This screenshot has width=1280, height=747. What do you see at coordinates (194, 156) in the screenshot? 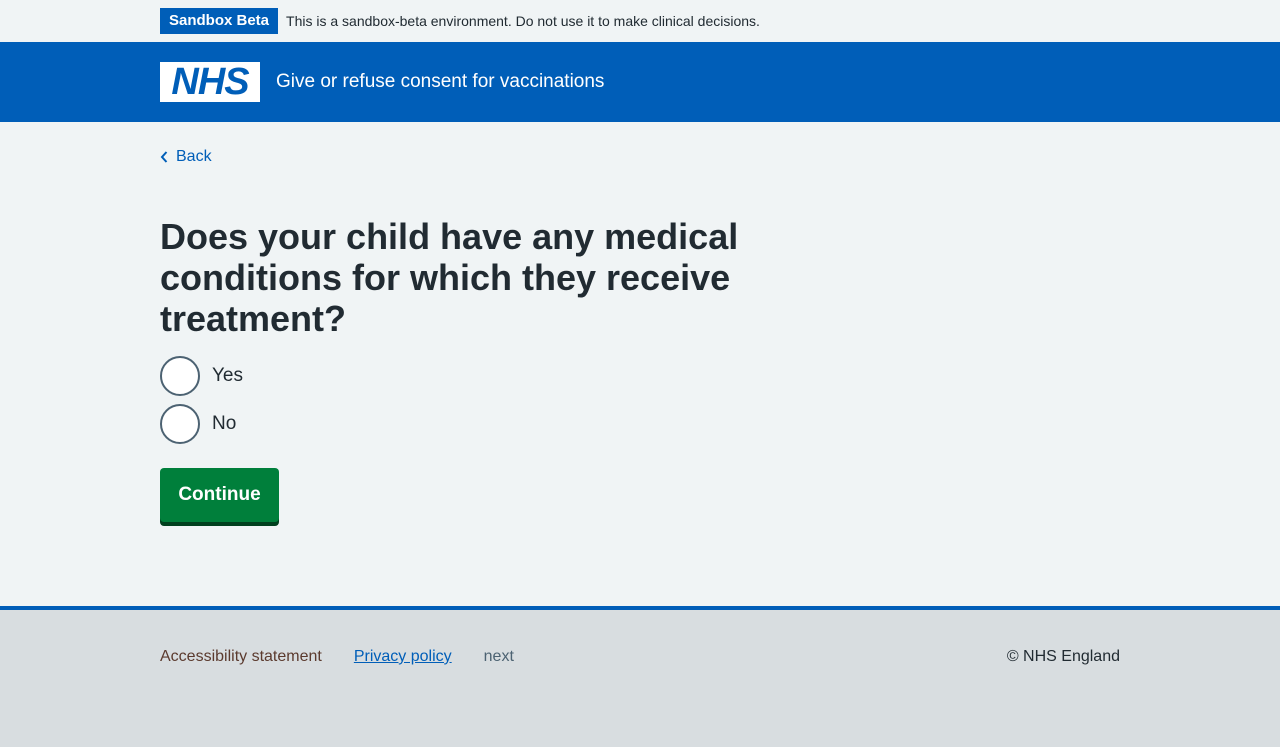
I see `back-link-label: Back` at bounding box center [194, 156].